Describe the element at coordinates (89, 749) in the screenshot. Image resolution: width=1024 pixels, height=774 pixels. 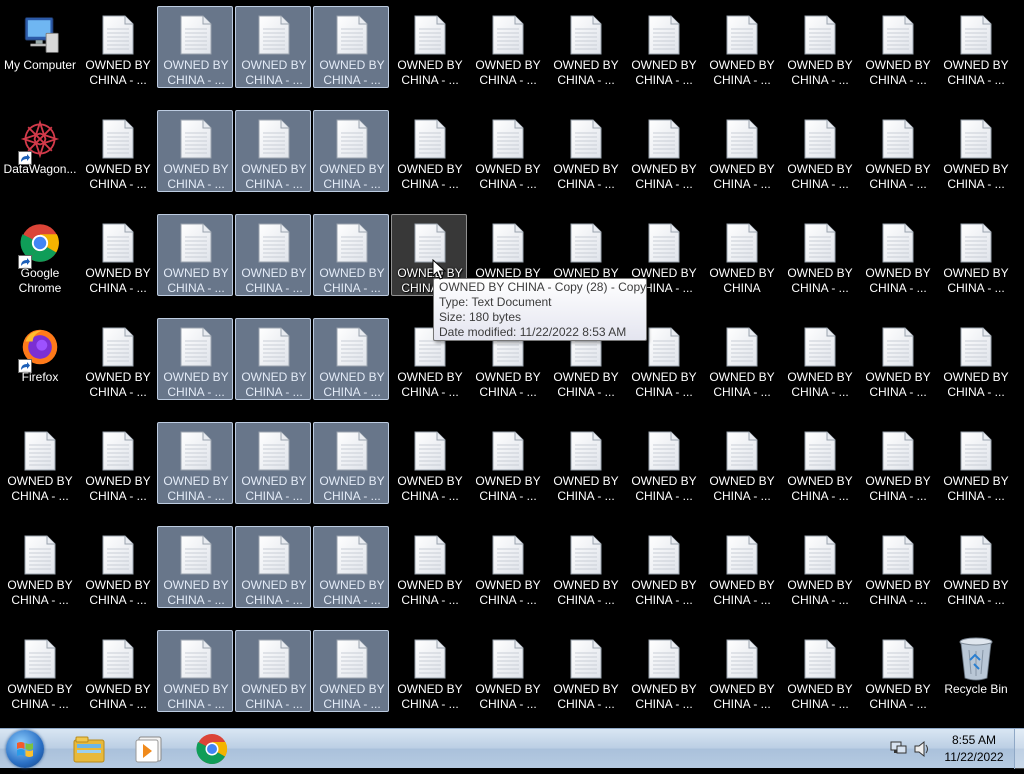
I see `taskbar-explorer-button` at that location.